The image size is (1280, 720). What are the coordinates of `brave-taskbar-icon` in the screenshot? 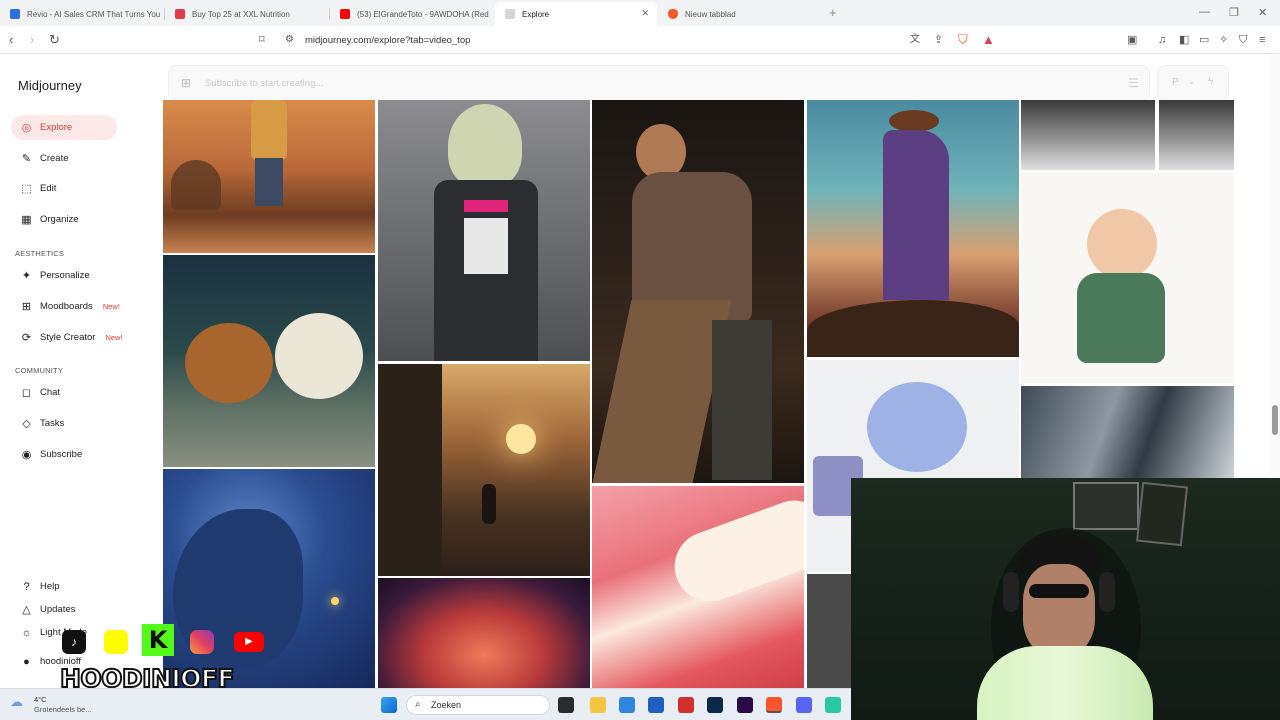 It's located at (774, 705).